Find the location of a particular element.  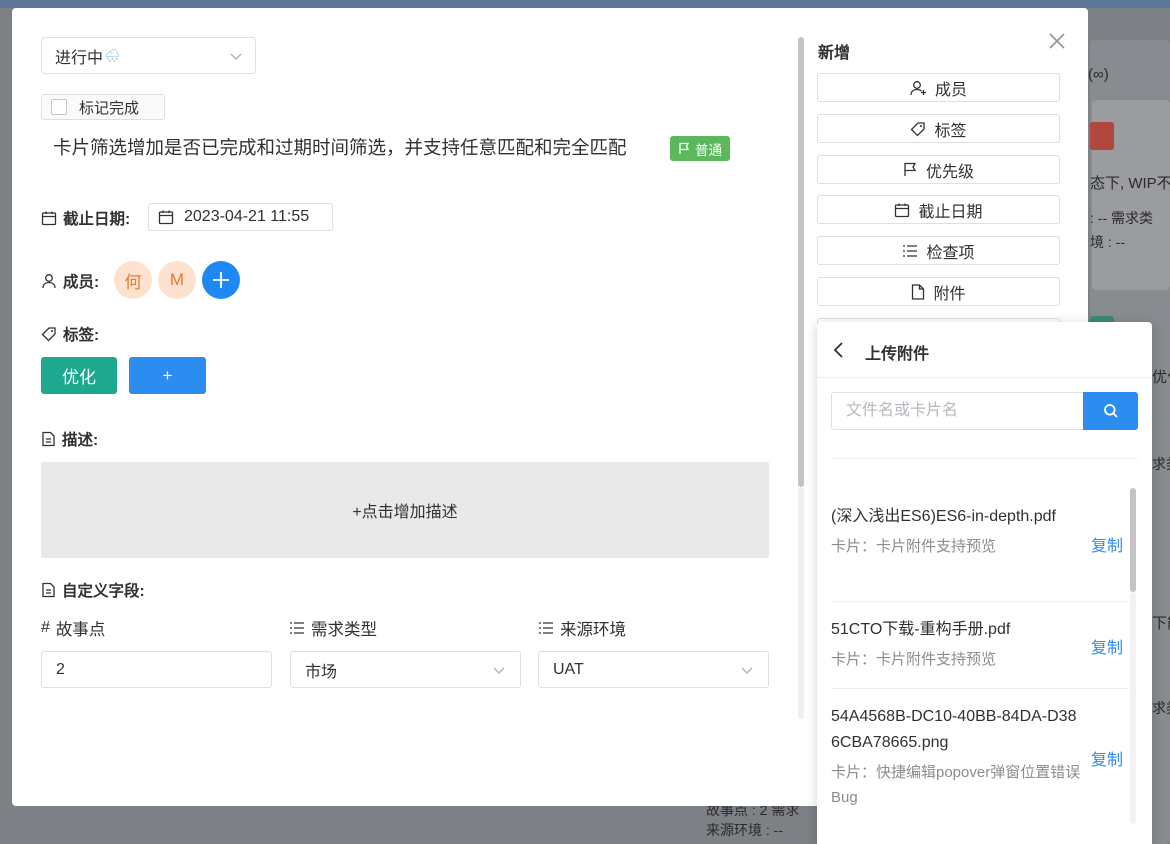

due-date-label-row: 截止日期: is located at coordinates (85, 218).